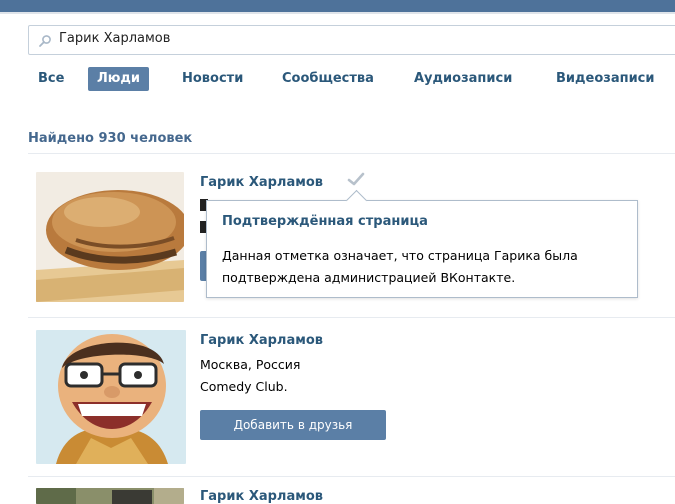 This screenshot has height=504, width=675. Describe the element at coordinates (356, 179) in the screenshot. I see `verified-check-icon` at that location.